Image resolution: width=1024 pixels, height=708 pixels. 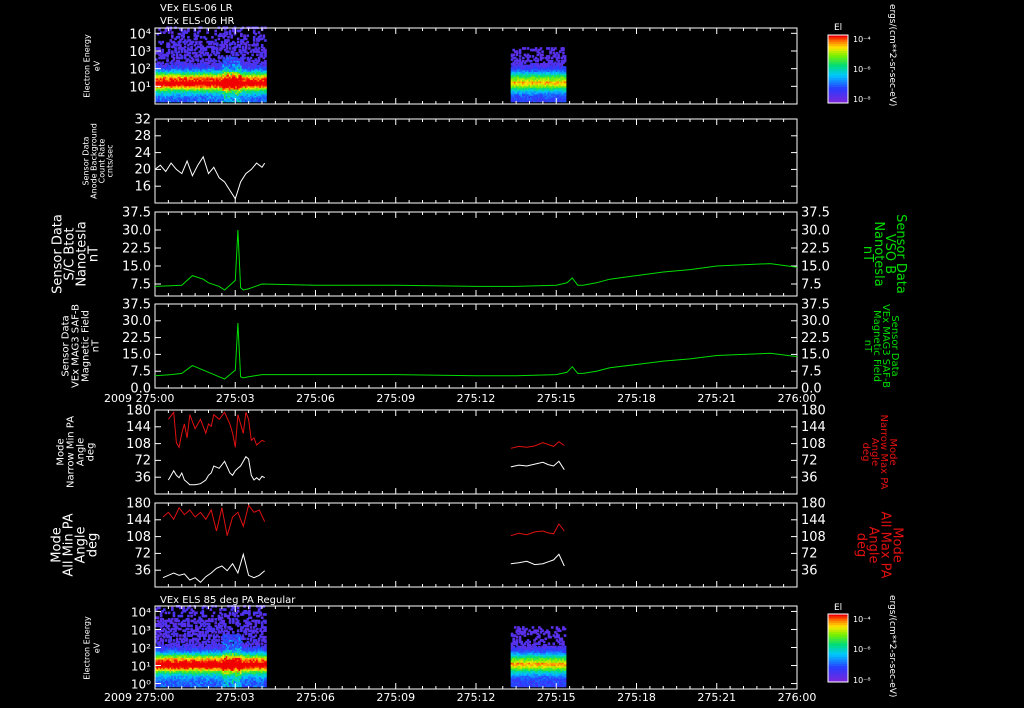 What do you see at coordinates (142, 571) in the screenshot?
I see `panel-all-pa-ytick-label: 36` at bounding box center [142, 571].